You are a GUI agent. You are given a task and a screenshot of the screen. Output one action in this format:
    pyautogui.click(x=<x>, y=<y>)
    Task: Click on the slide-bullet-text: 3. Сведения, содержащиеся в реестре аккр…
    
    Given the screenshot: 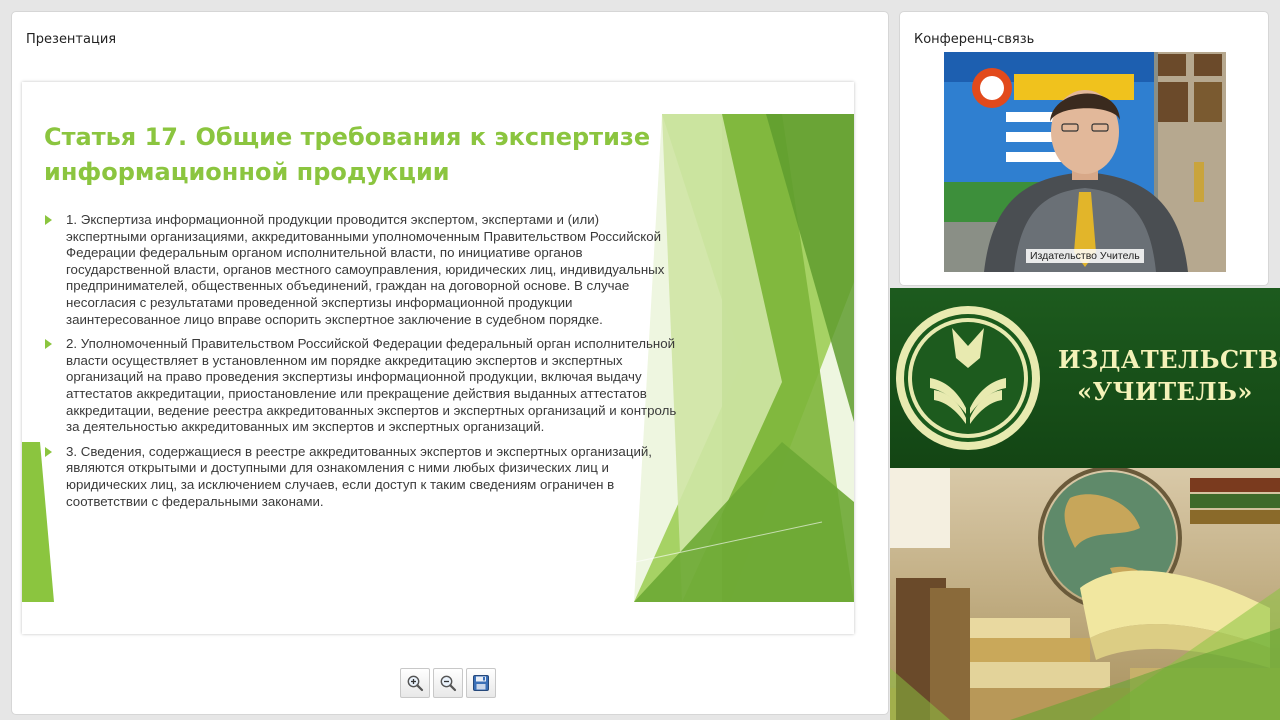 What is the action you would take?
    pyautogui.click(x=359, y=476)
    